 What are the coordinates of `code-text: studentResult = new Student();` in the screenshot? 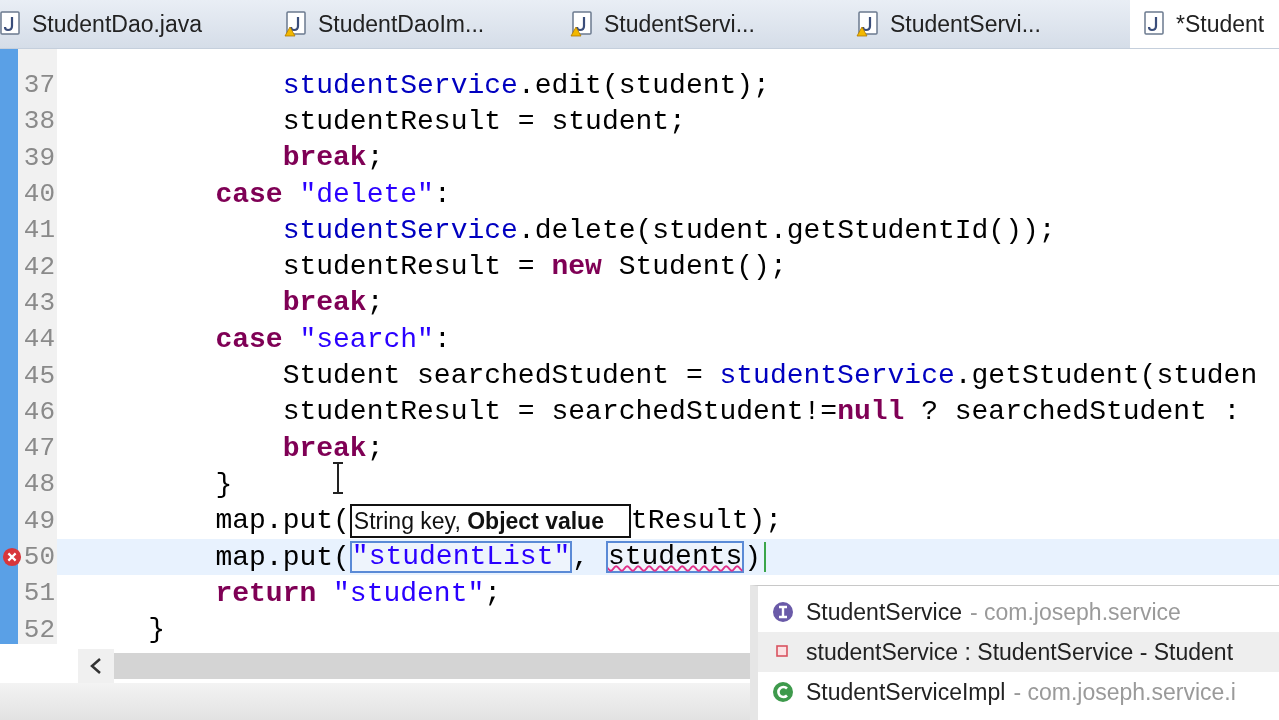 It's located at (534, 267).